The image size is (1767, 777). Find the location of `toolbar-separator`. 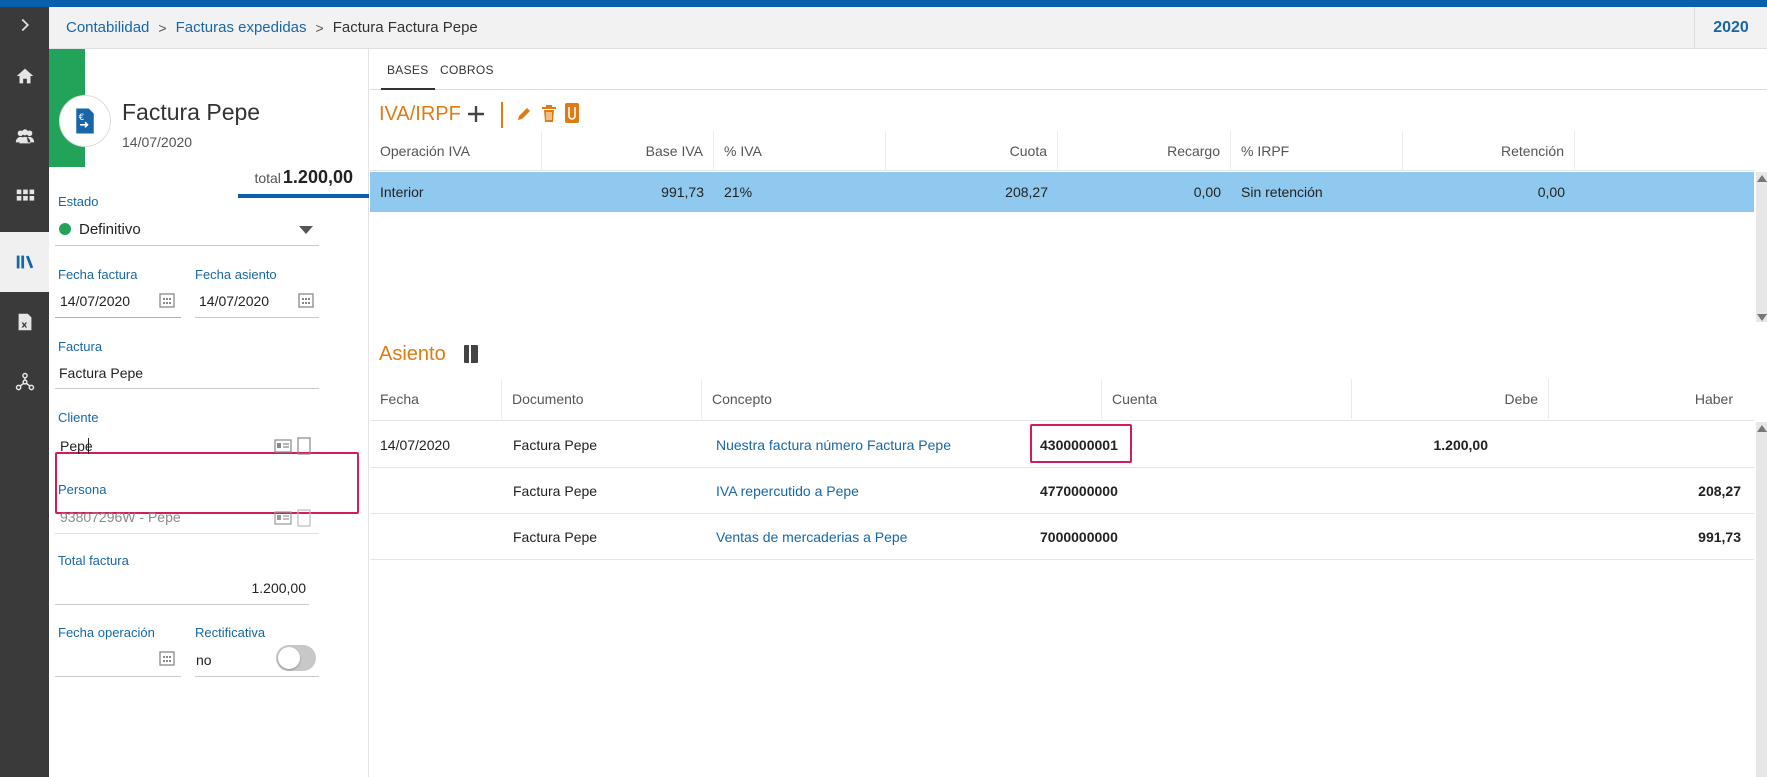

toolbar-separator is located at coordinates (502, 115).